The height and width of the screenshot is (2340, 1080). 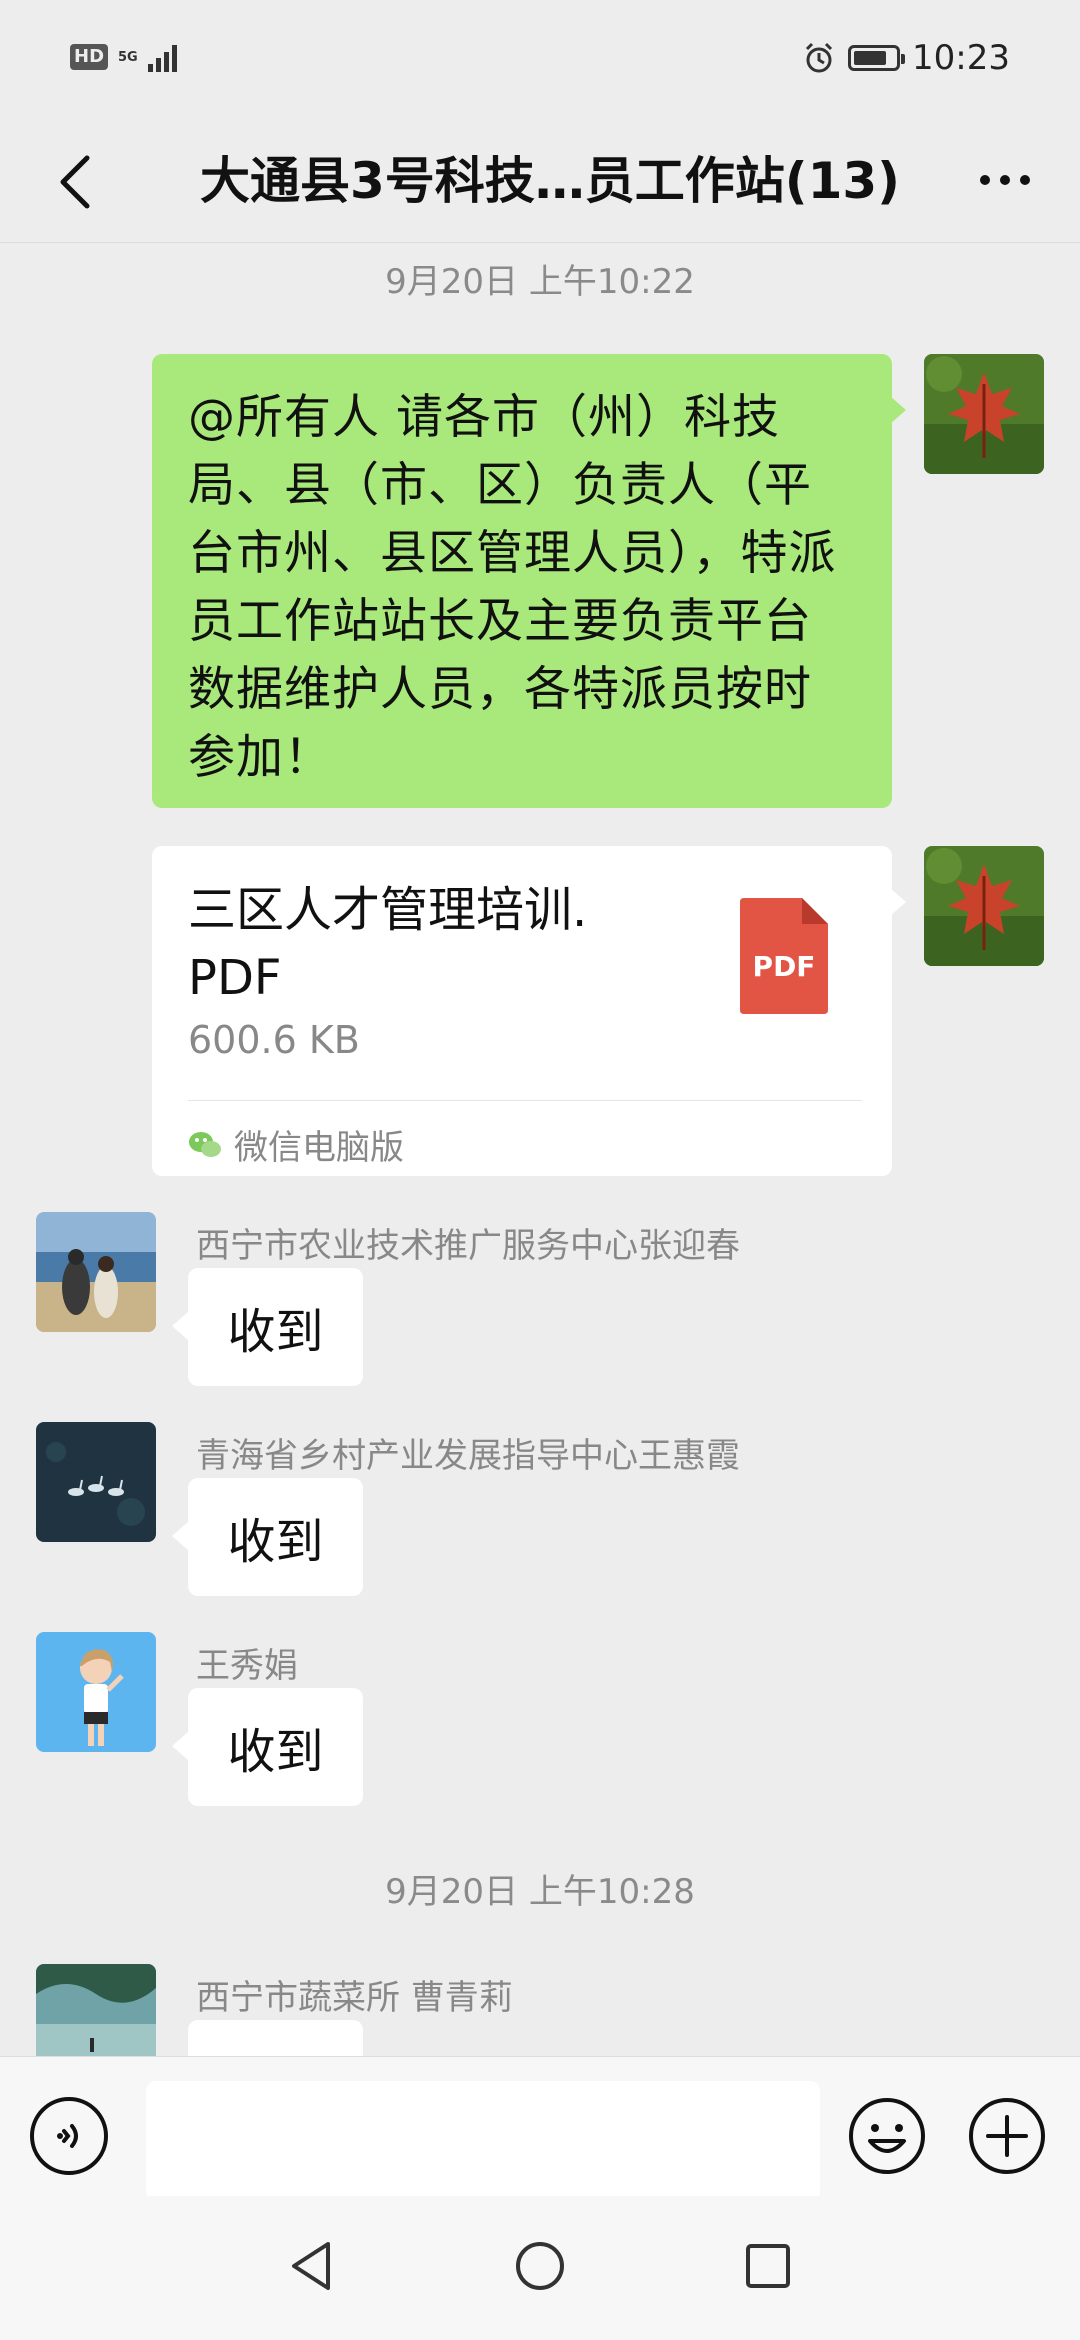 I want to click on chevron-left-icon, so click(x=75, y=182).